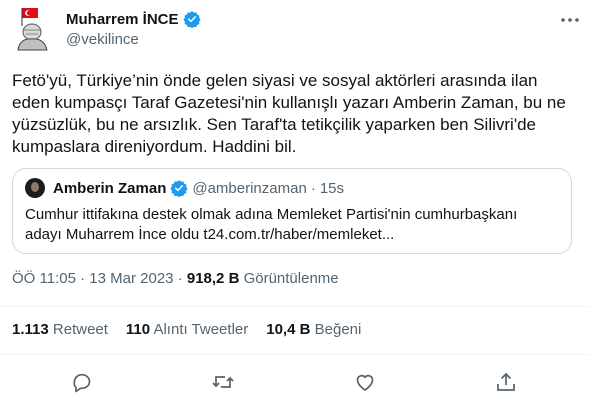 The width and height of the screenshot is (589, 409). Describe the element at coordinates (122, 19) in the screenshot. I see `author-display-name: Muharrem İNCE` at that location.